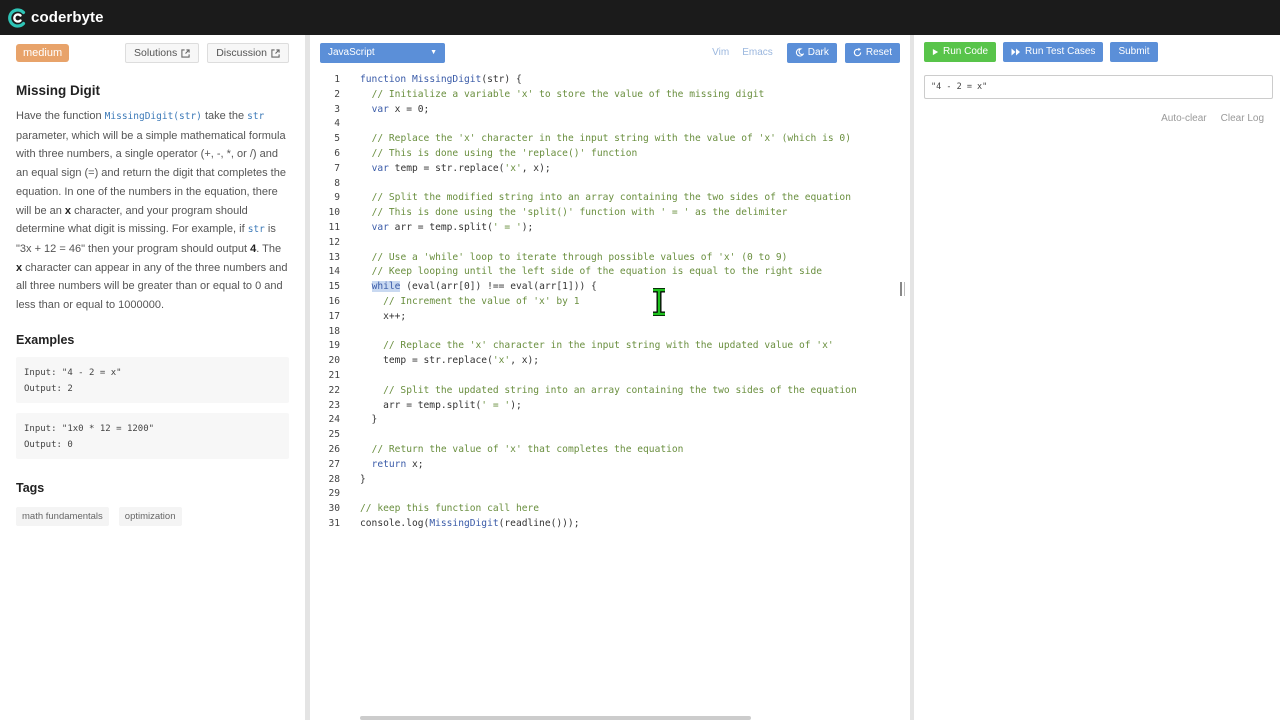 The width and height of the screenshot is (1280, 720). Describe the element at coordinates (959, 87) in the screenshot. I see `custom-input-value: "4 - 2 = x"` at that location.